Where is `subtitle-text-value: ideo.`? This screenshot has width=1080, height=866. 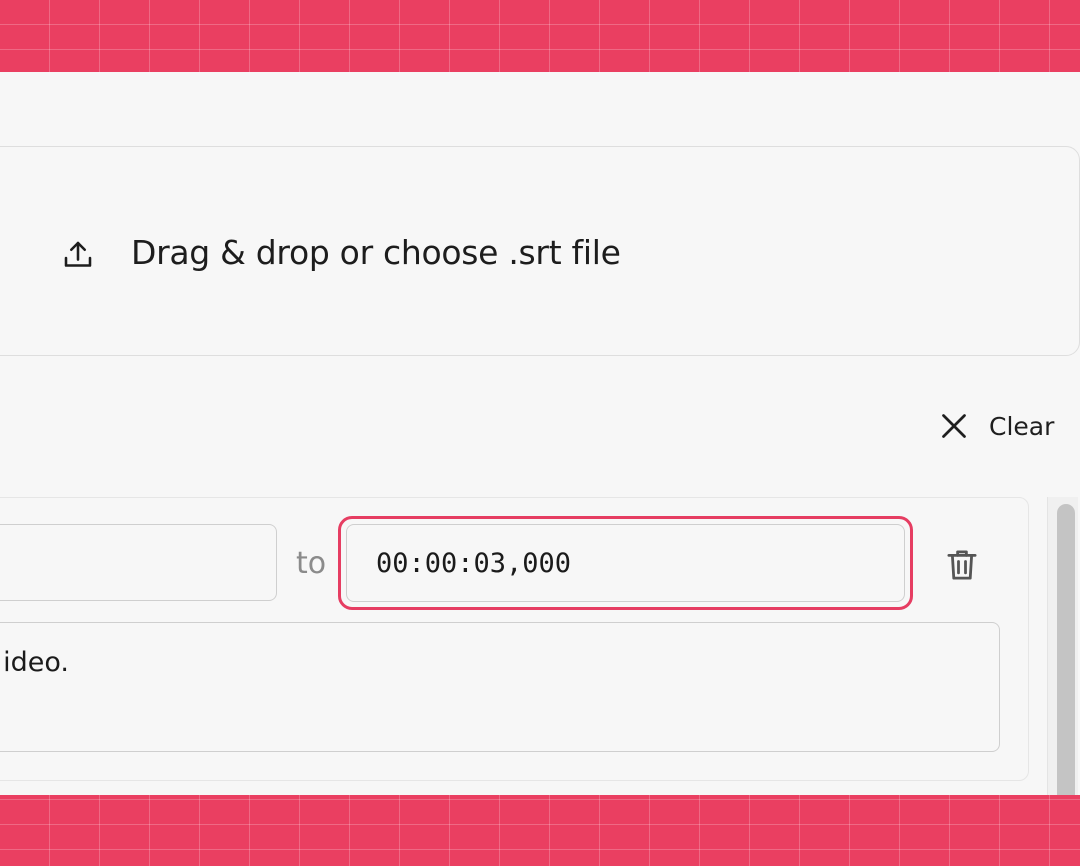
subtitle-text-value: ideo. is located at coordinates (36, 662).